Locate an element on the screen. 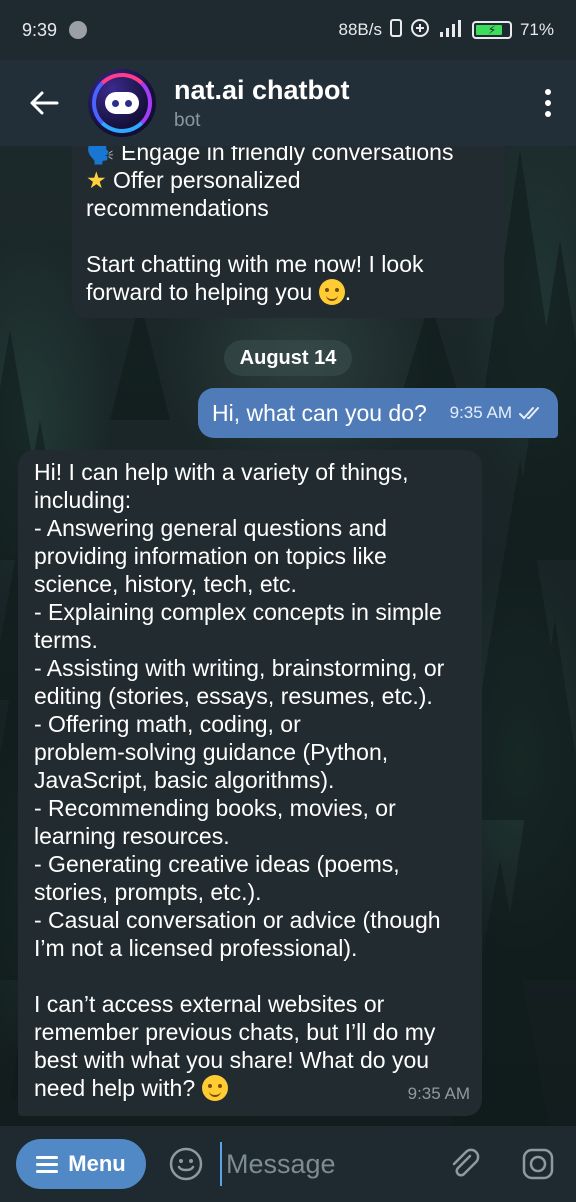 The height and width of the screenshot is (1202, 576). bot-reply-time: 9:35 AM is located at coordinates (438, 1093).